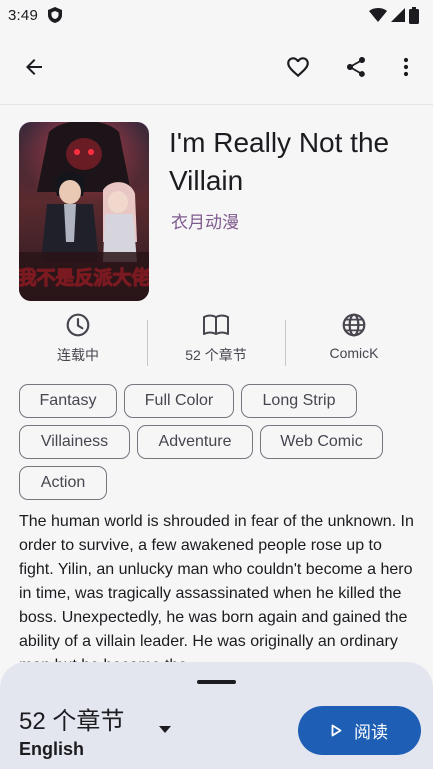 The image size is (433, 769). What do you see at coordinates (378, 15) in the screenshot?
I see `wifi-icon` at bounding box center [378, 15].